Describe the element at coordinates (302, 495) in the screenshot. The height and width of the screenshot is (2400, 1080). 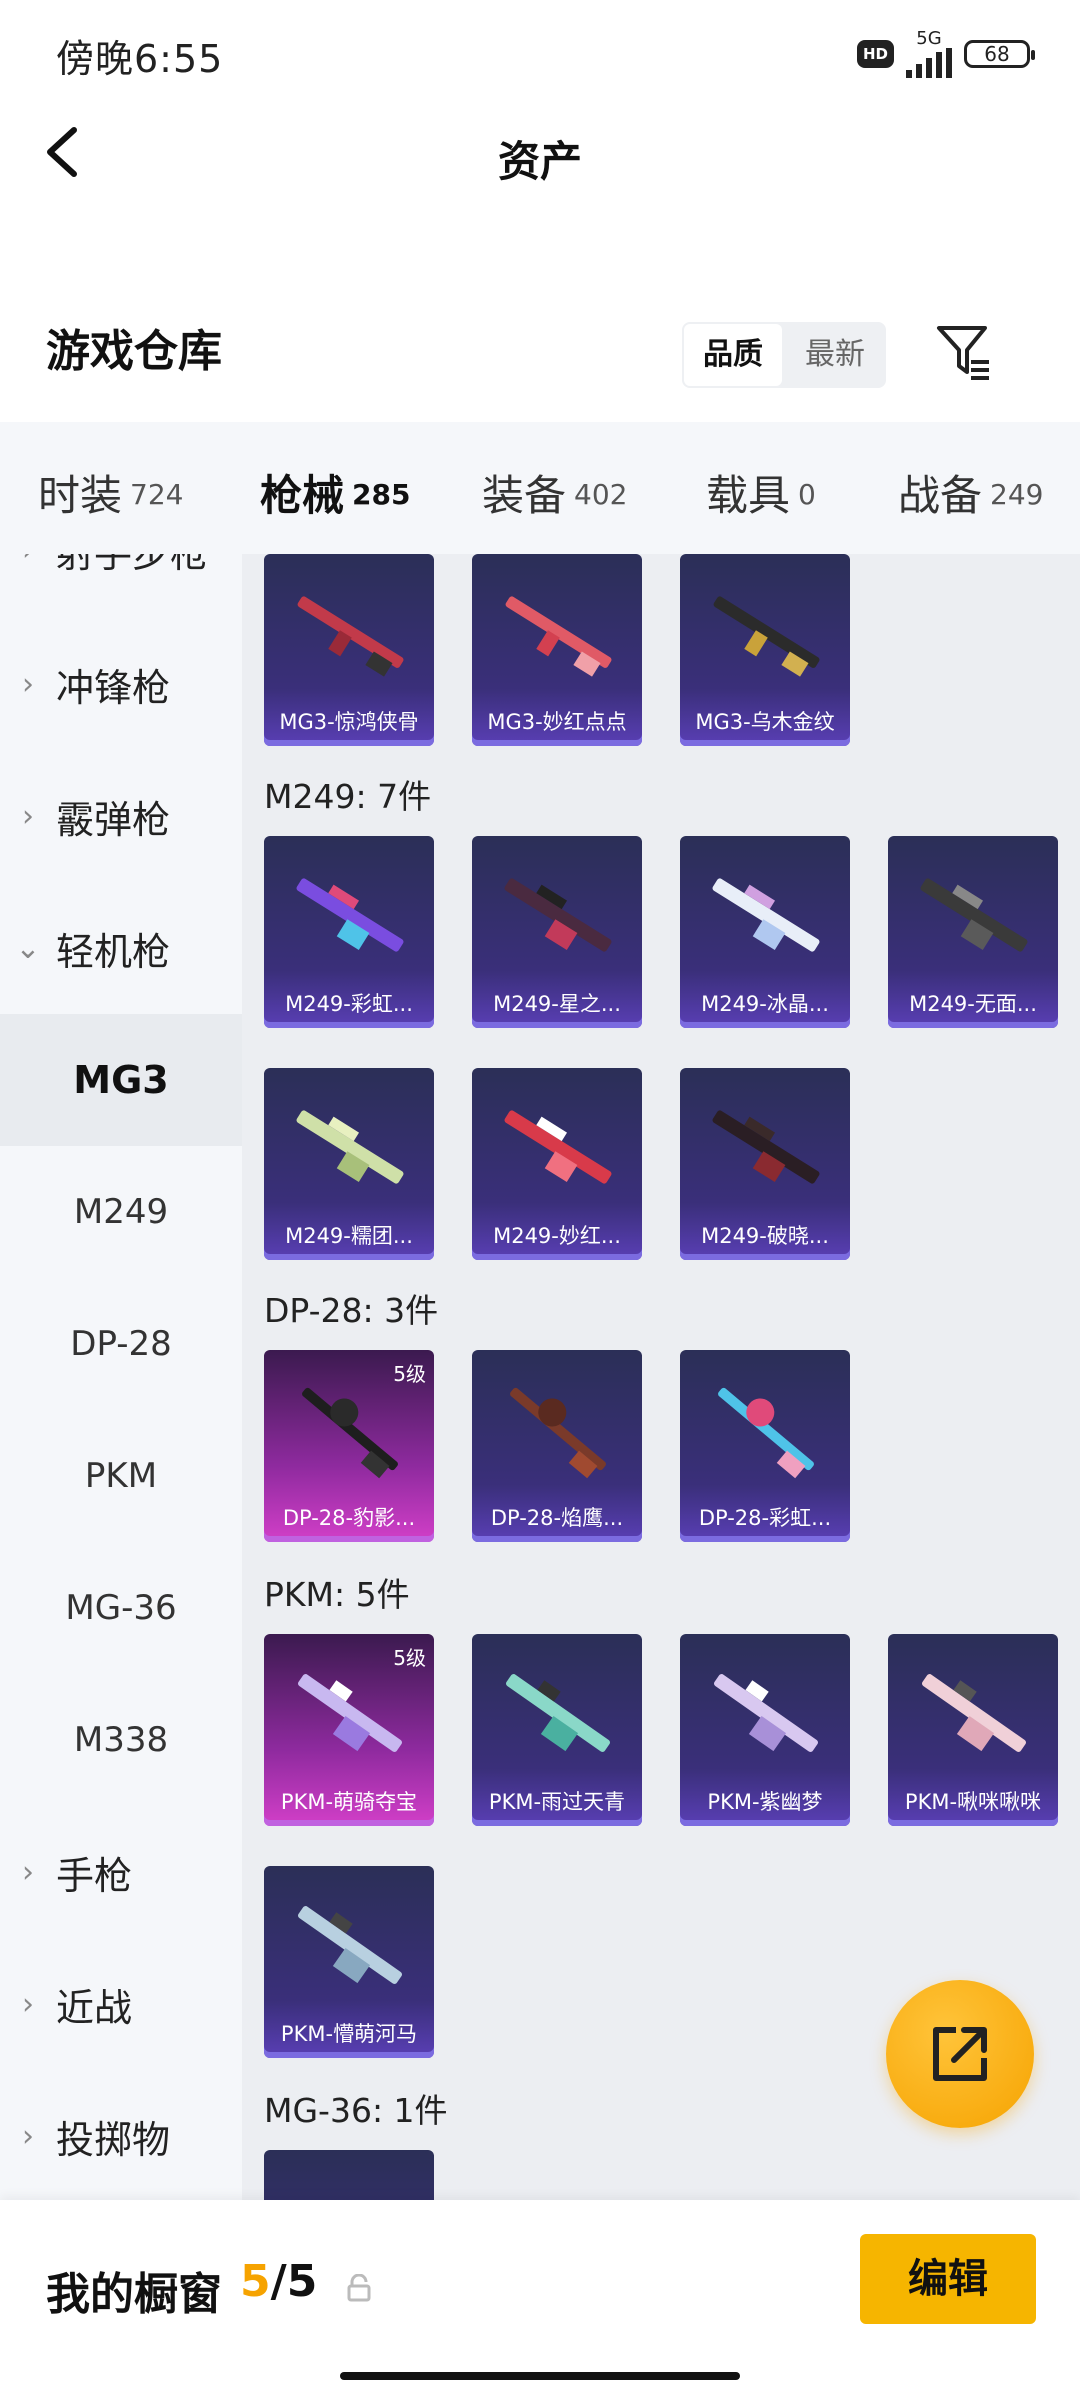
I see `tab-label: 枪械` at that location.